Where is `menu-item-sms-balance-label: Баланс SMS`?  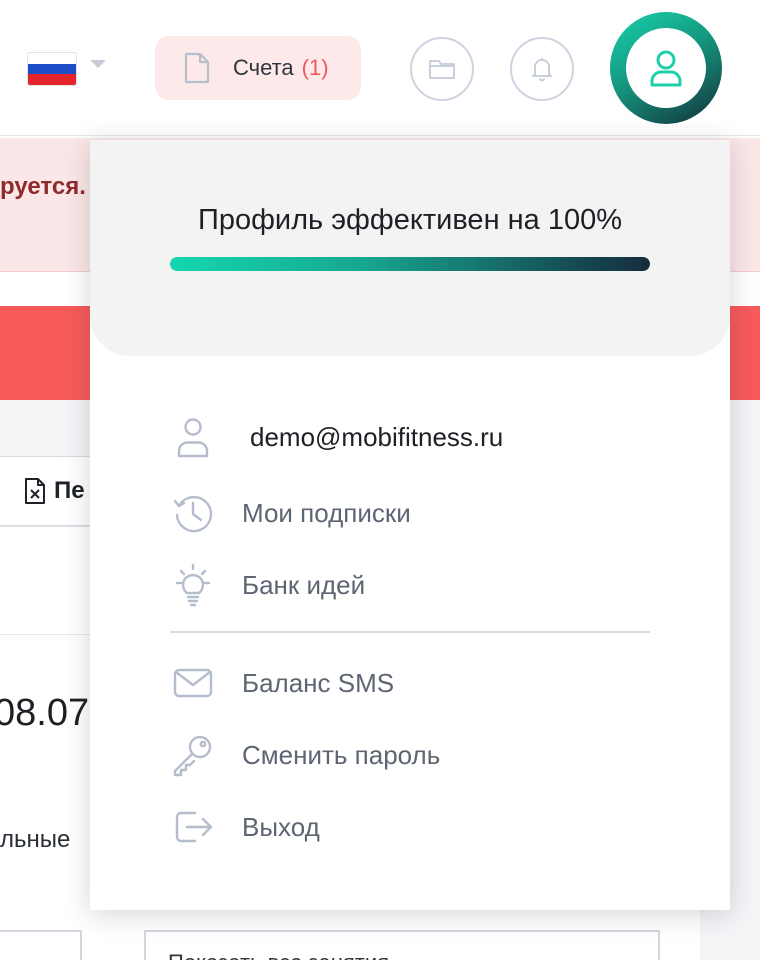
menu-item-sms-balance-label: Баланс SMS is located at coordinates (318, 682).